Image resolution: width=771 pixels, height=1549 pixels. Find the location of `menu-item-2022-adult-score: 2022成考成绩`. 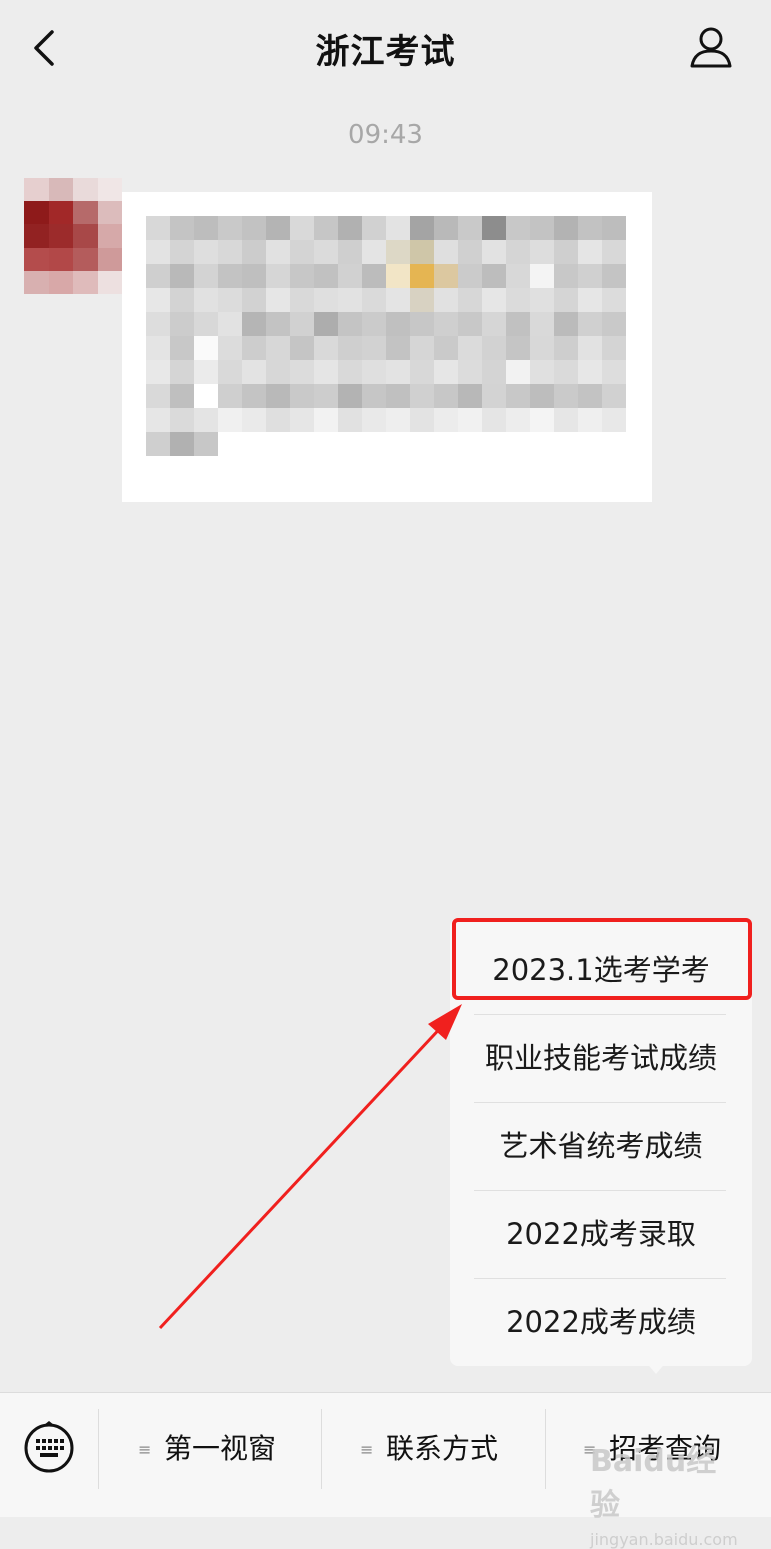

menu-item-2022-adult-score: 2022成考成绩 is located at coordinates (601, 1322).